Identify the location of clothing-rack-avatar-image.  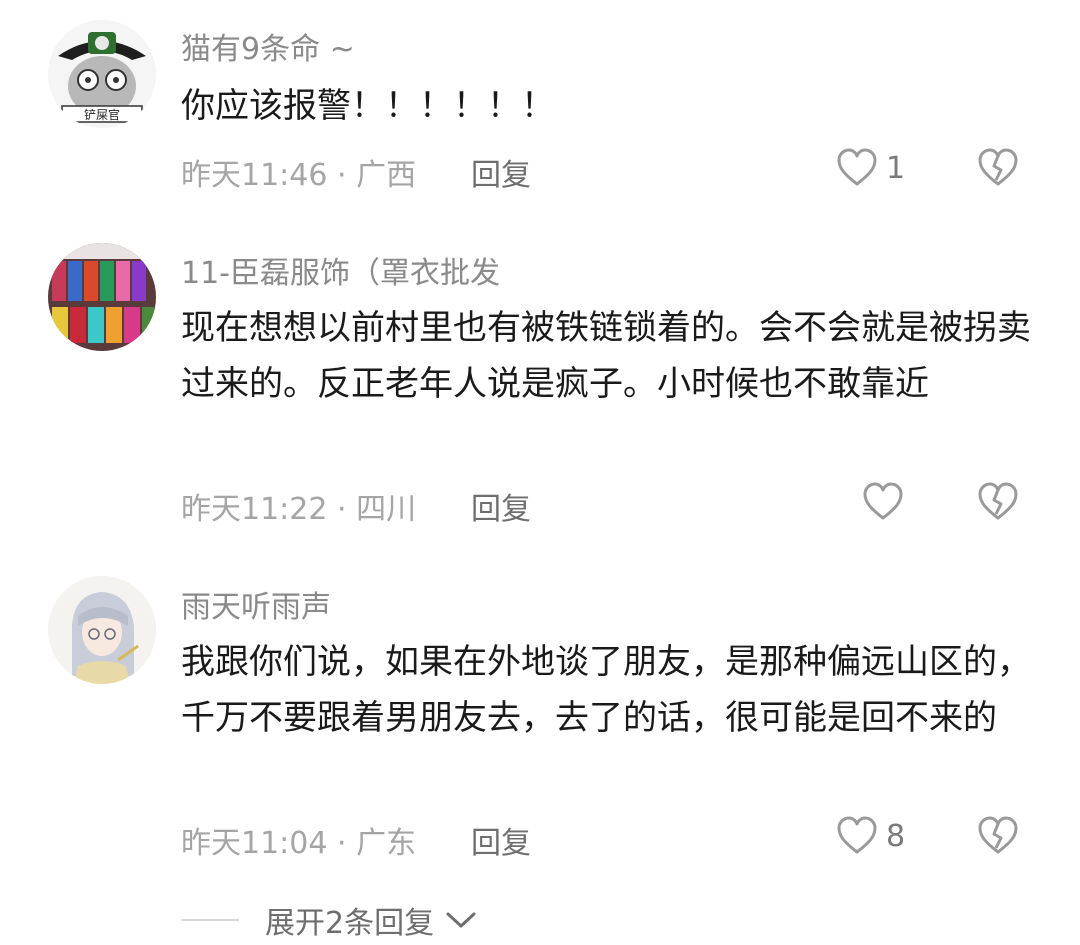
(102, 297).